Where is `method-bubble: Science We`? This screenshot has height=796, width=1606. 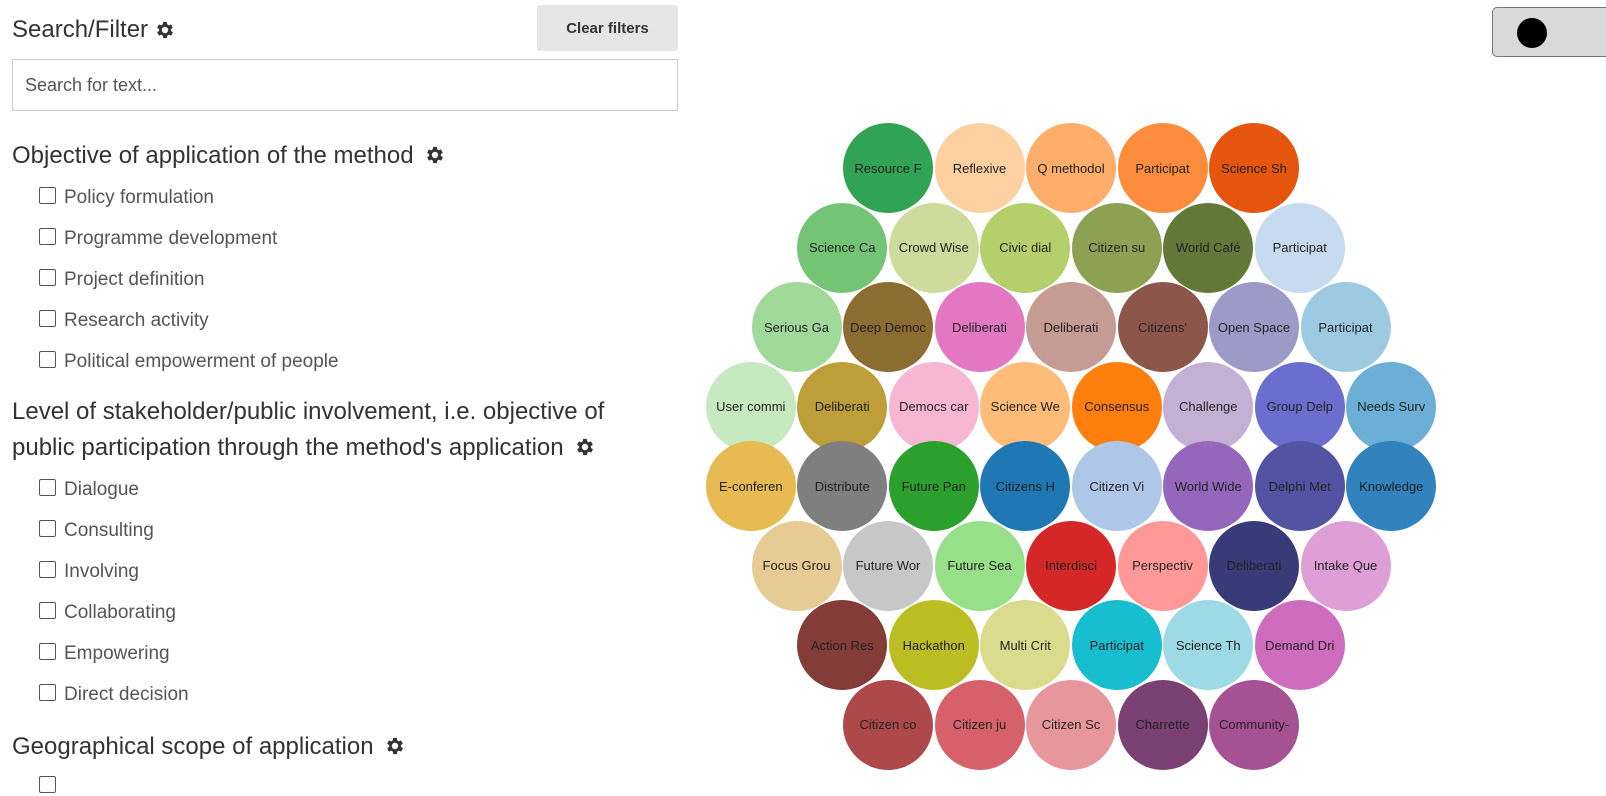 method-bubble: Science We is located at coordinates (1025, 406).